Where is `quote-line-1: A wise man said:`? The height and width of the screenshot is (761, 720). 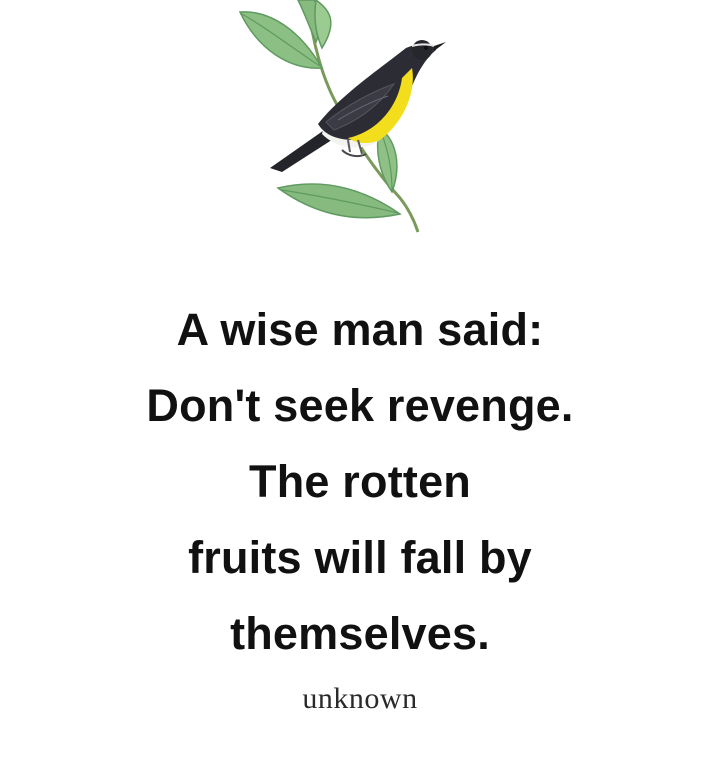
quote-line-1: A wise man said: is located at coordinates (360, 329).